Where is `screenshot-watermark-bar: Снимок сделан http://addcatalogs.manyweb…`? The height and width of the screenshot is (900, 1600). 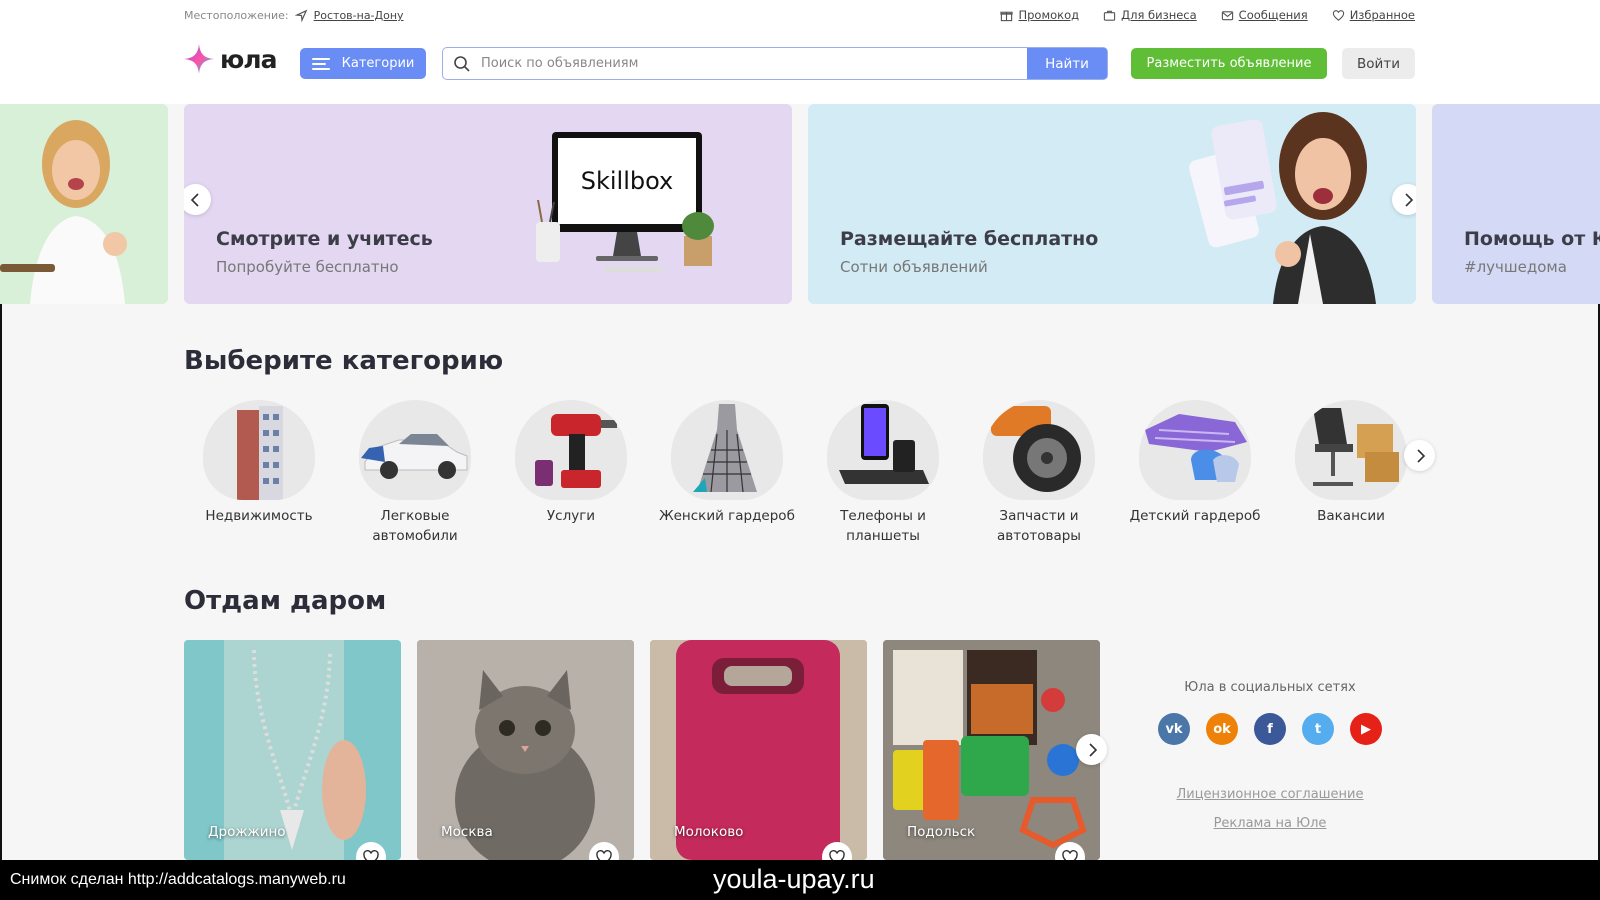
screenshot-watermark-bar: Снимок сделан http://addcatalogs.manyweb… is located at coordinates (800, 880).